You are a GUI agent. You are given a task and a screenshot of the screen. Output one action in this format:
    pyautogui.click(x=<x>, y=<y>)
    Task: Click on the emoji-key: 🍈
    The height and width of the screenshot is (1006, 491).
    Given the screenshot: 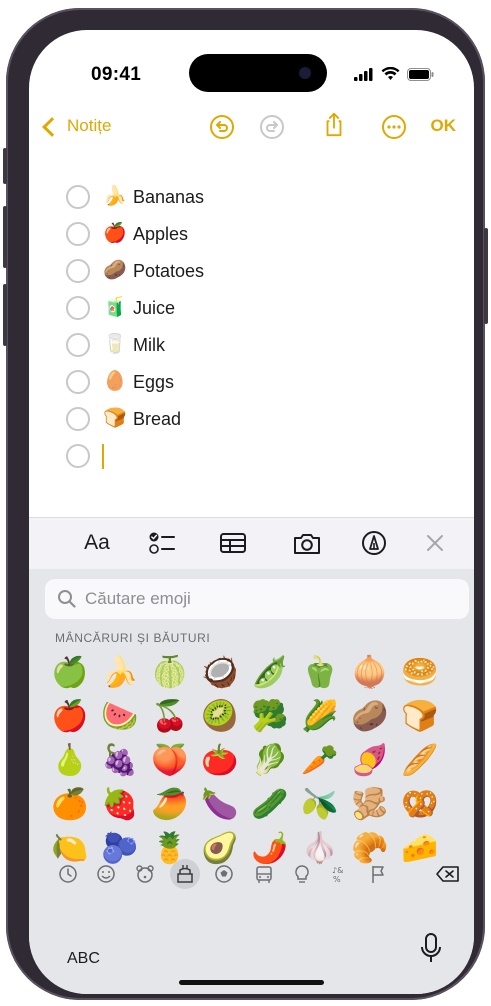 What is the action you would take?
    pyautogui.click(x=170, y=673)
    